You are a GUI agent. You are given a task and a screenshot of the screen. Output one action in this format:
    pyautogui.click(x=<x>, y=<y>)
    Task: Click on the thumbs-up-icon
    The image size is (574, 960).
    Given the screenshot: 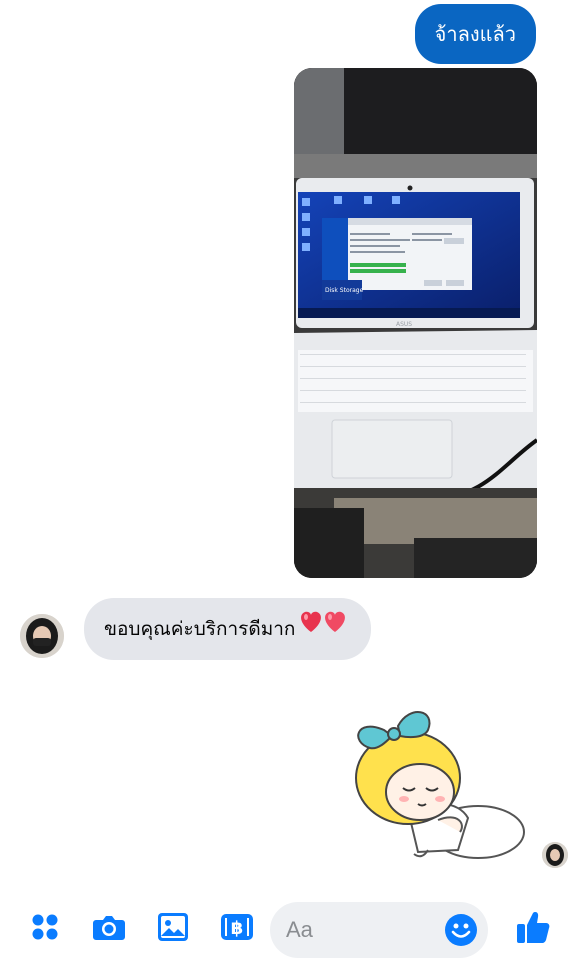 What is the action you would take?
    pyautogui.click(x=533, y=927)
    